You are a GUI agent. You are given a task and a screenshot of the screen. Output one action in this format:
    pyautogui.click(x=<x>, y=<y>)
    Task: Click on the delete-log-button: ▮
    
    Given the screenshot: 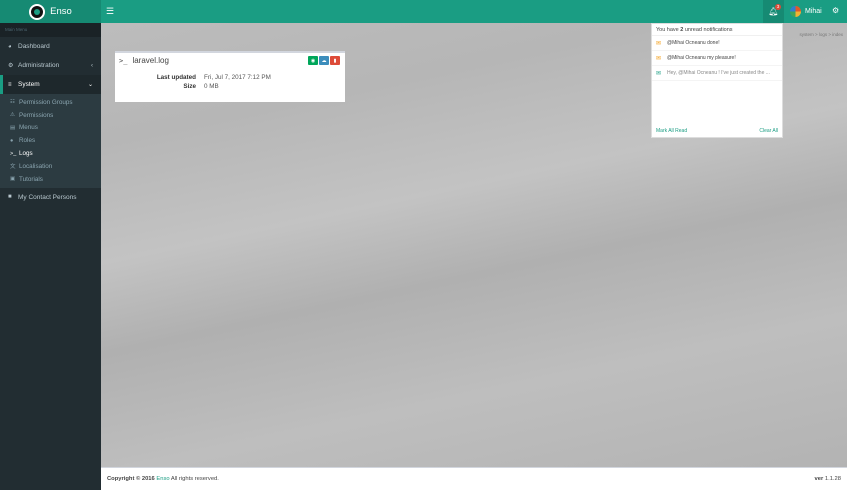 What is the action you would take?
    pyautogui.click(x=335, y=60)
    